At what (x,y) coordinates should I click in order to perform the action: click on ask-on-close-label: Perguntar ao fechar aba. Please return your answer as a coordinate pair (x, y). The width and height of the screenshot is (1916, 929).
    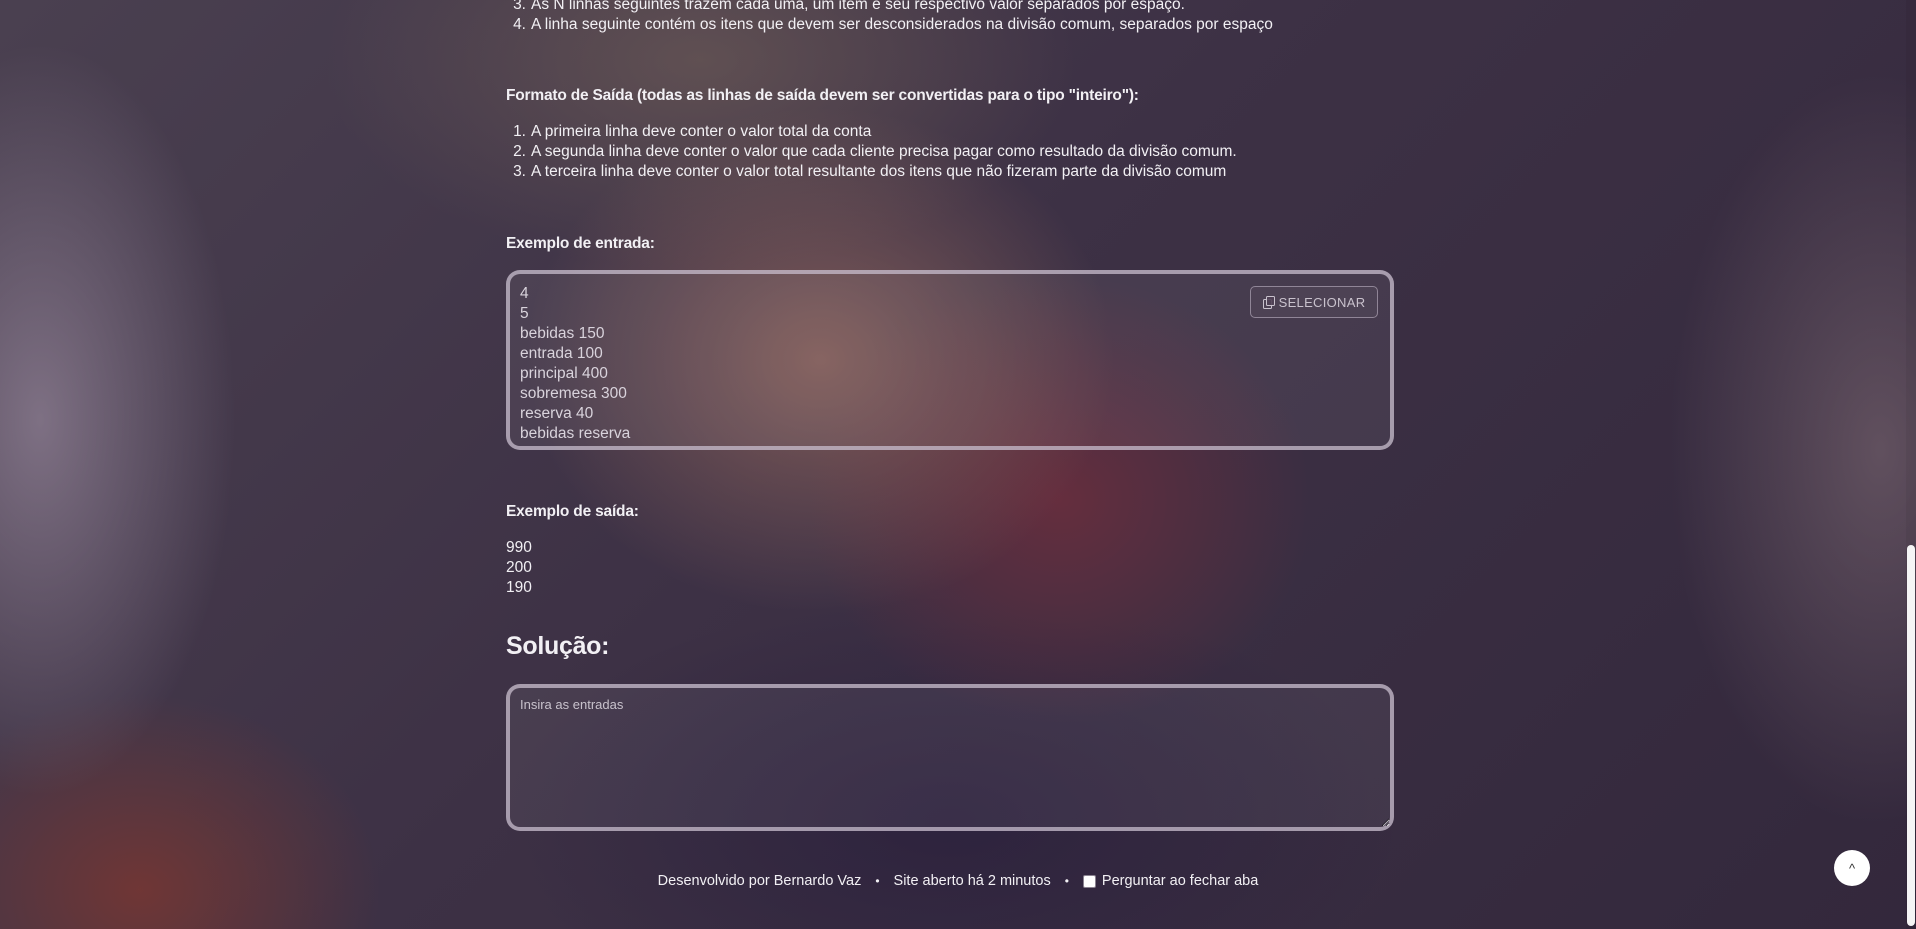
    Looking at the image, I should click on (1180, 881).